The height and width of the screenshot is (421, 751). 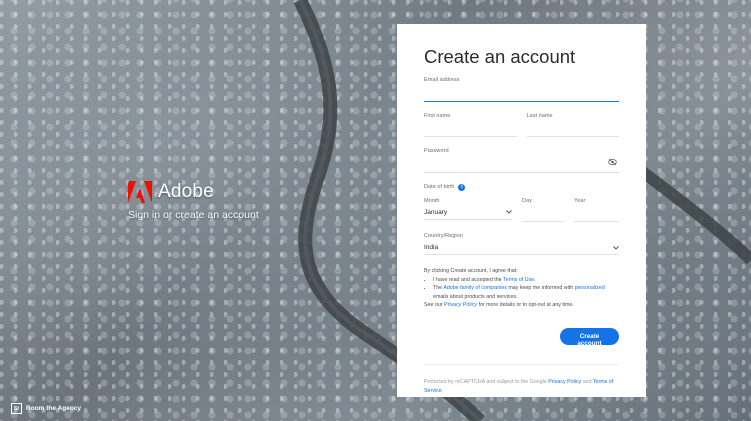 I want to click on divider, so click(x=521, y=364).